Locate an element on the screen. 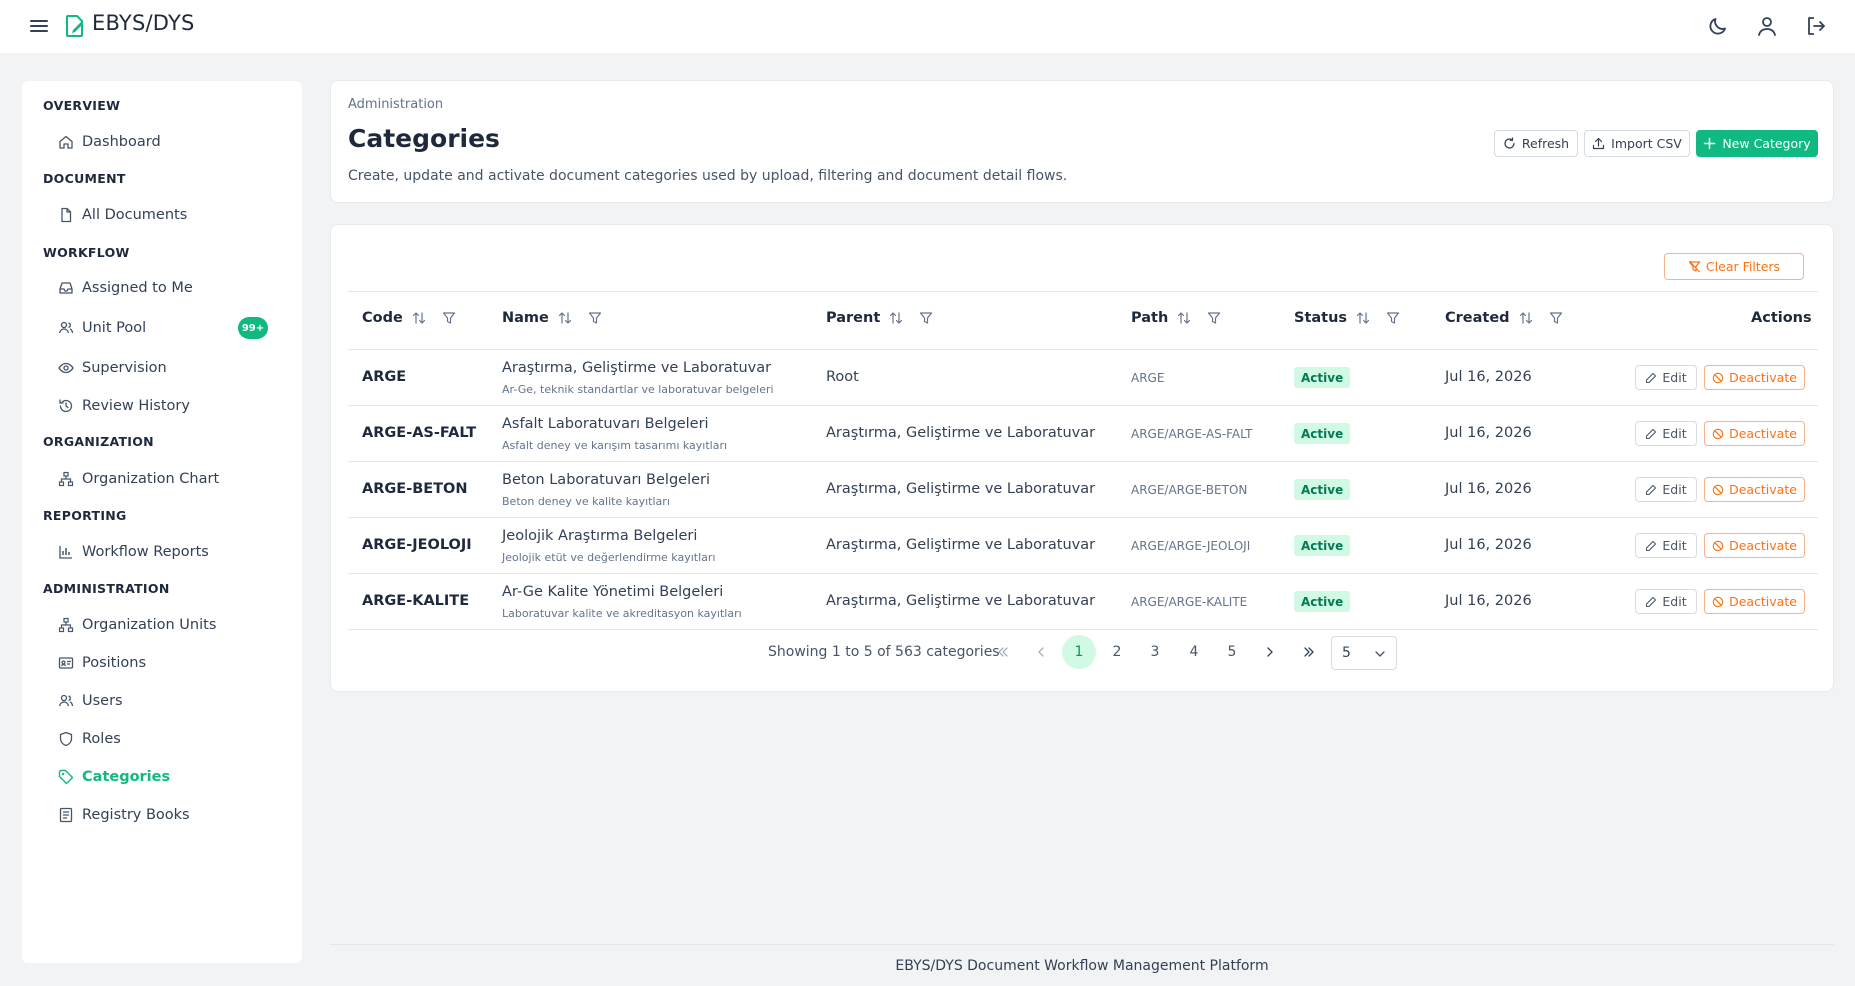 This screenshot has height=986, width=1855. page-size-select: 5 is located at coordinates (1364, 653).